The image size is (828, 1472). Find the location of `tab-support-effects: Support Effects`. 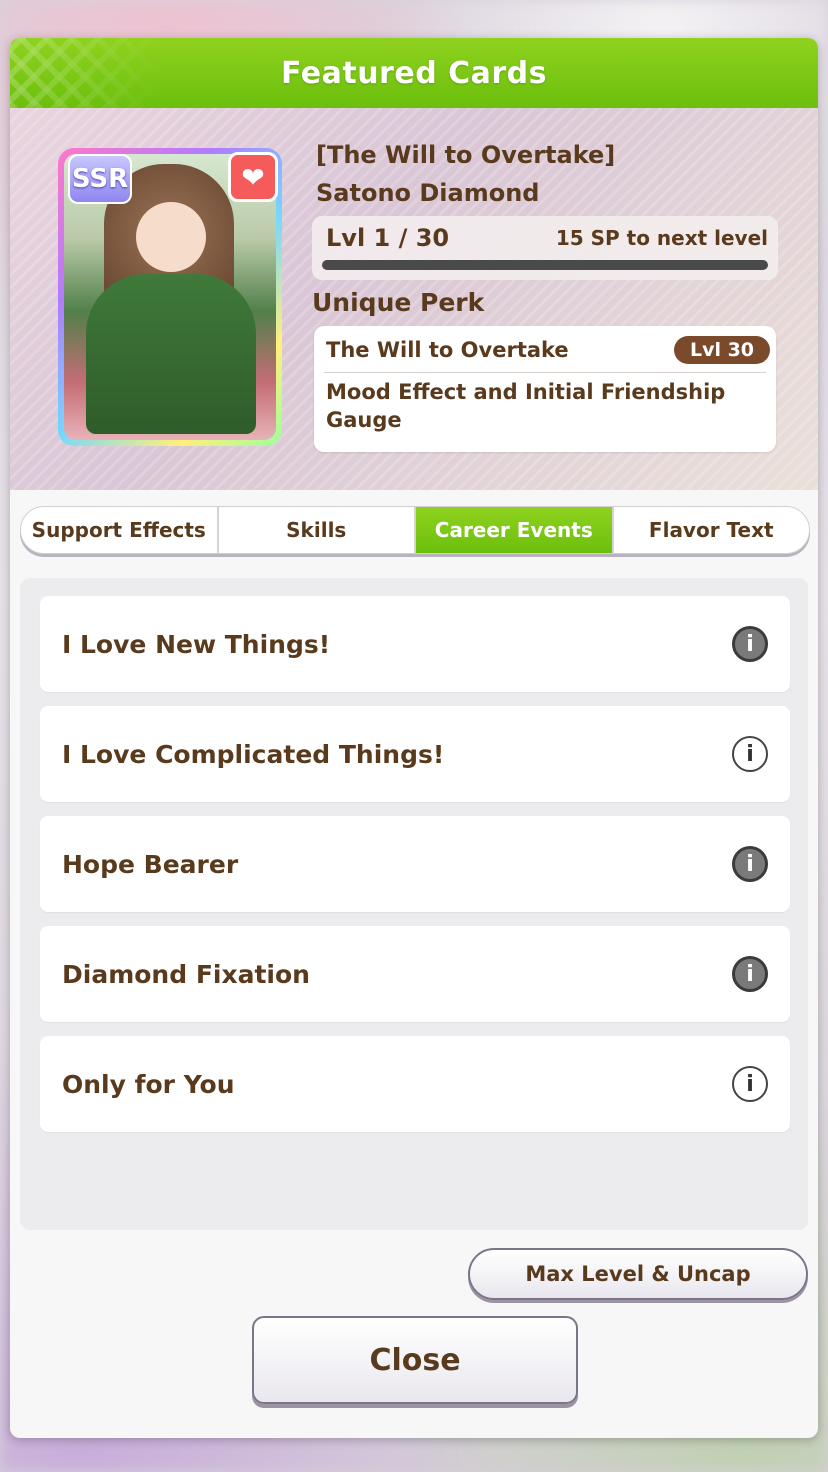

tab-support-effects: Support Effects is located at coordinates (120, 530).